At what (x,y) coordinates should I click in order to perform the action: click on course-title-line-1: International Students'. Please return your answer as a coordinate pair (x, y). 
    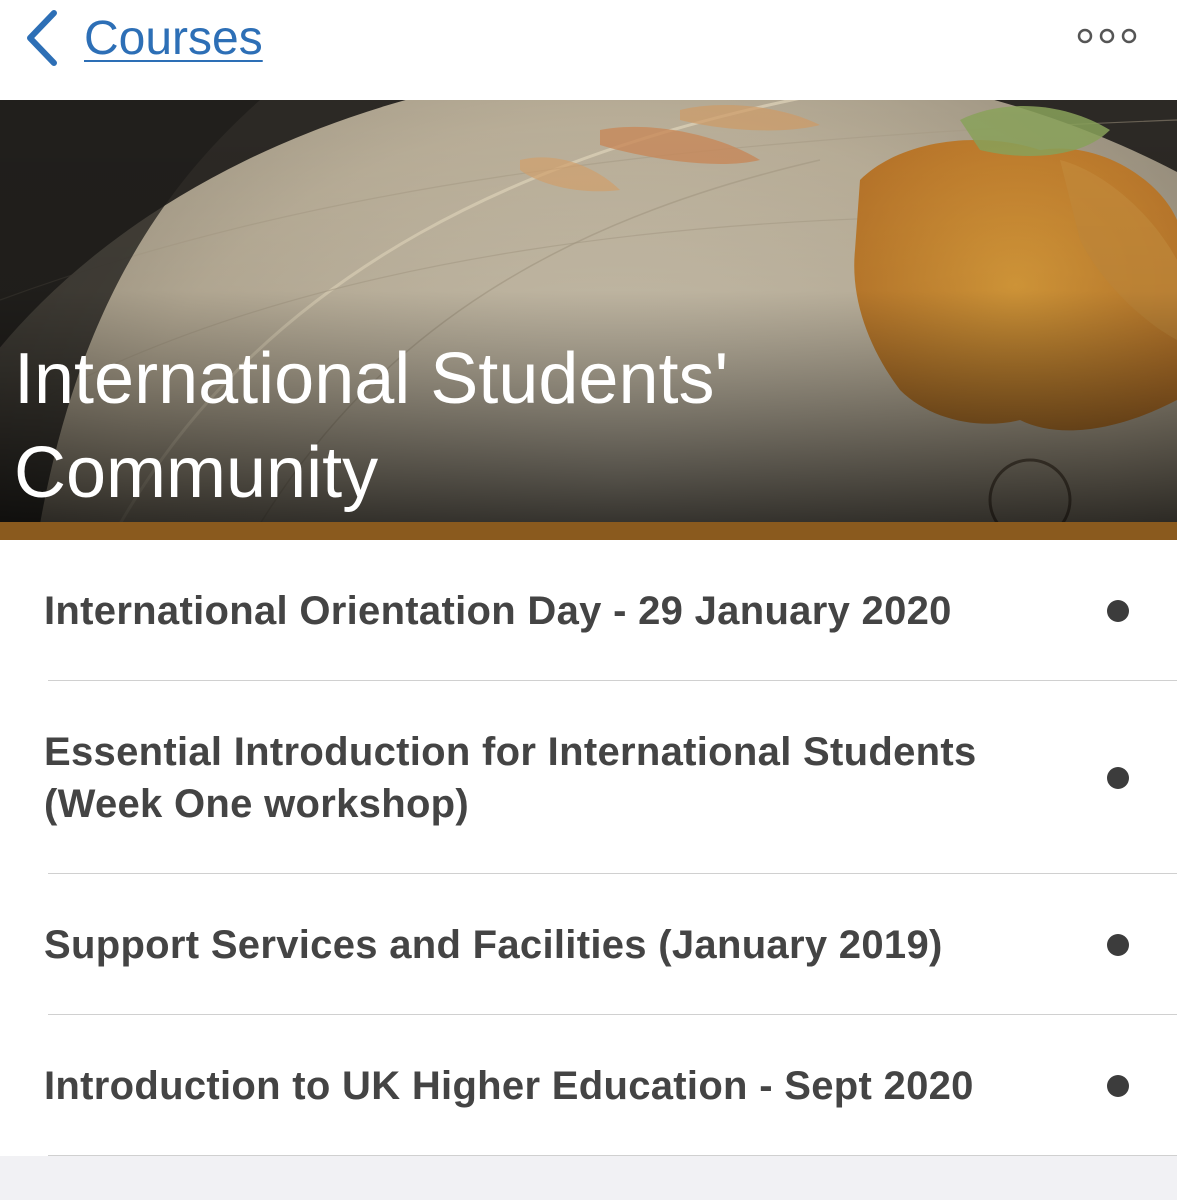
    Looking at the image, I should click on (371, 379).